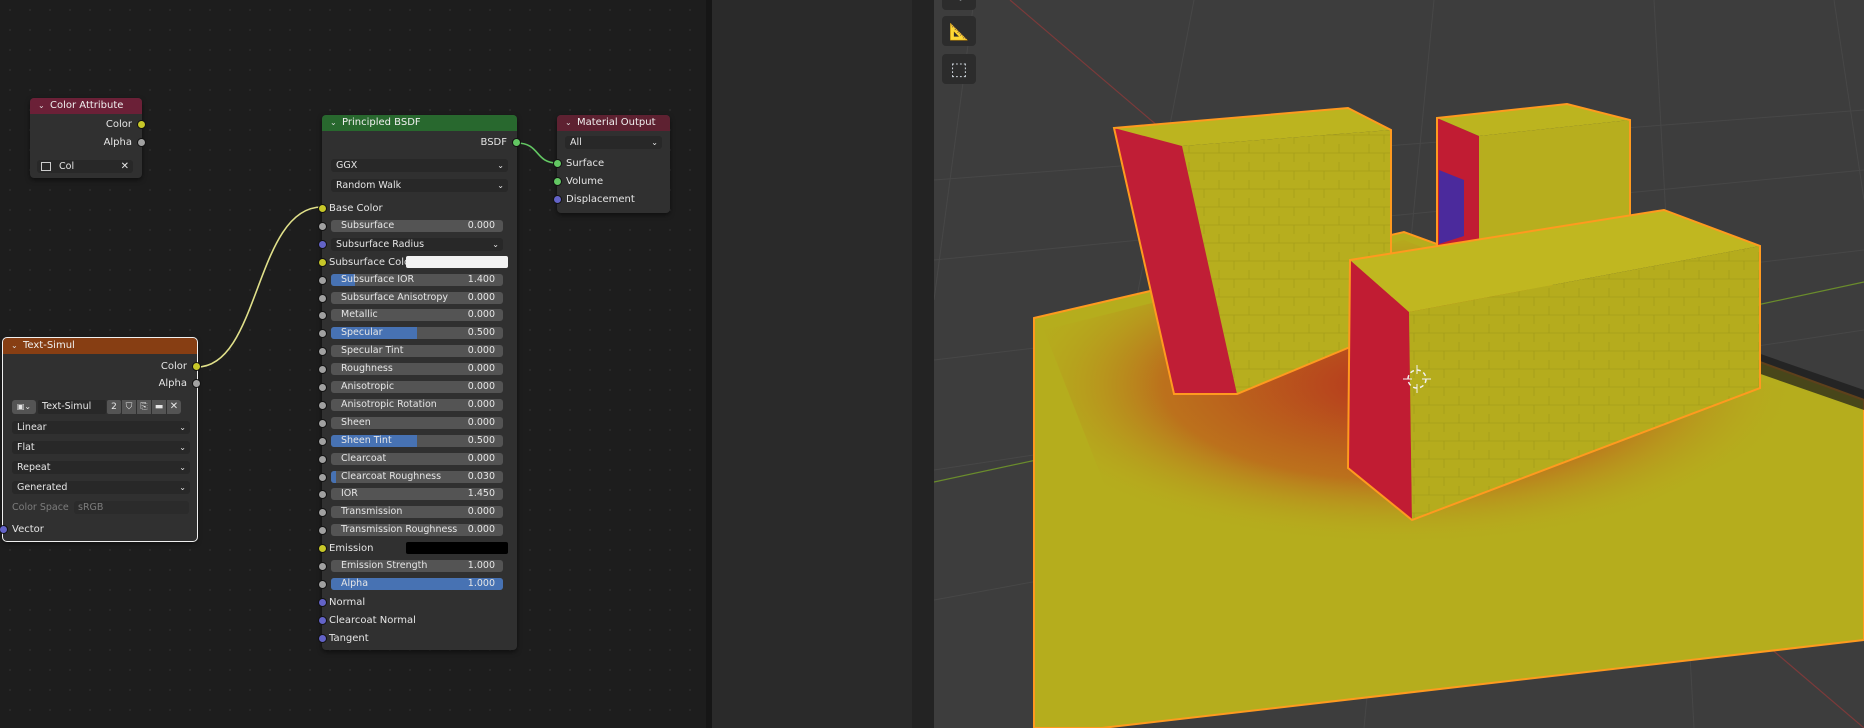 The image size is (1864, 728). I want to click on value-slider: Subsurface IOR 1.400, so click(417, 279).